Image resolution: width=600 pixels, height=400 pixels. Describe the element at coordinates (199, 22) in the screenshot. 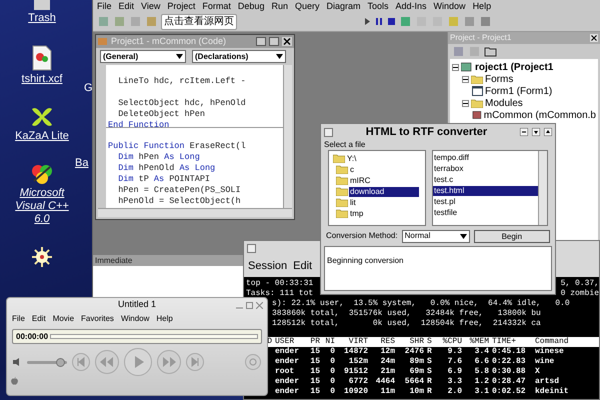

I see `toolbar-button: 点击查看源网页` at that location.